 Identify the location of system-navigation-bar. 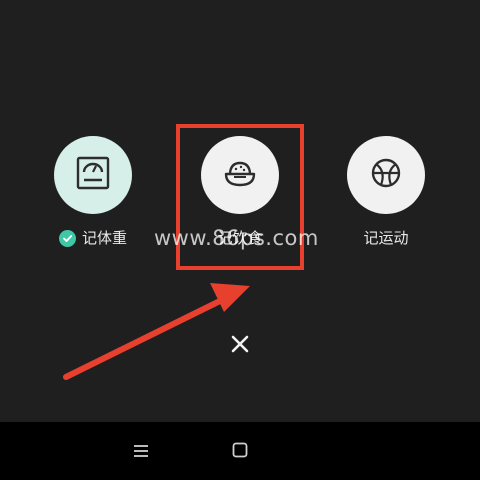
(240, 451).